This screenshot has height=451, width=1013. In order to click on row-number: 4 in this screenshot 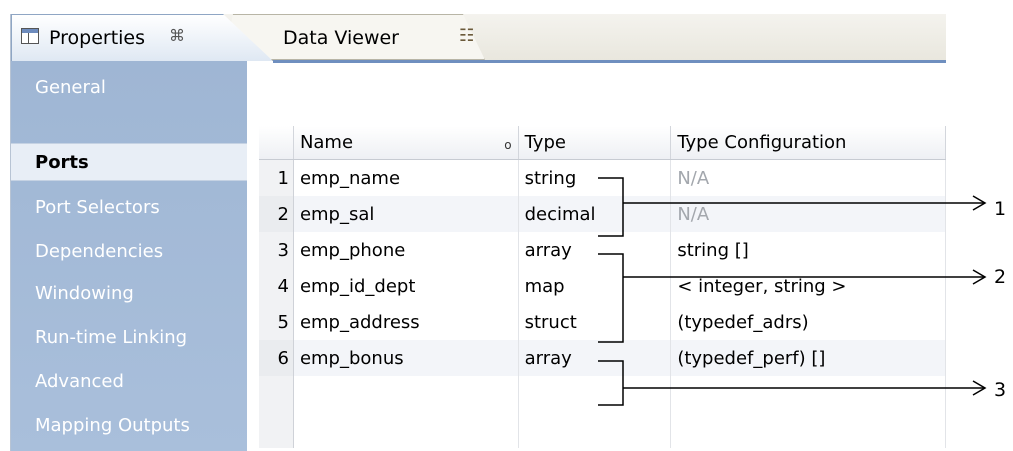, I will do `click(276, 286)`.